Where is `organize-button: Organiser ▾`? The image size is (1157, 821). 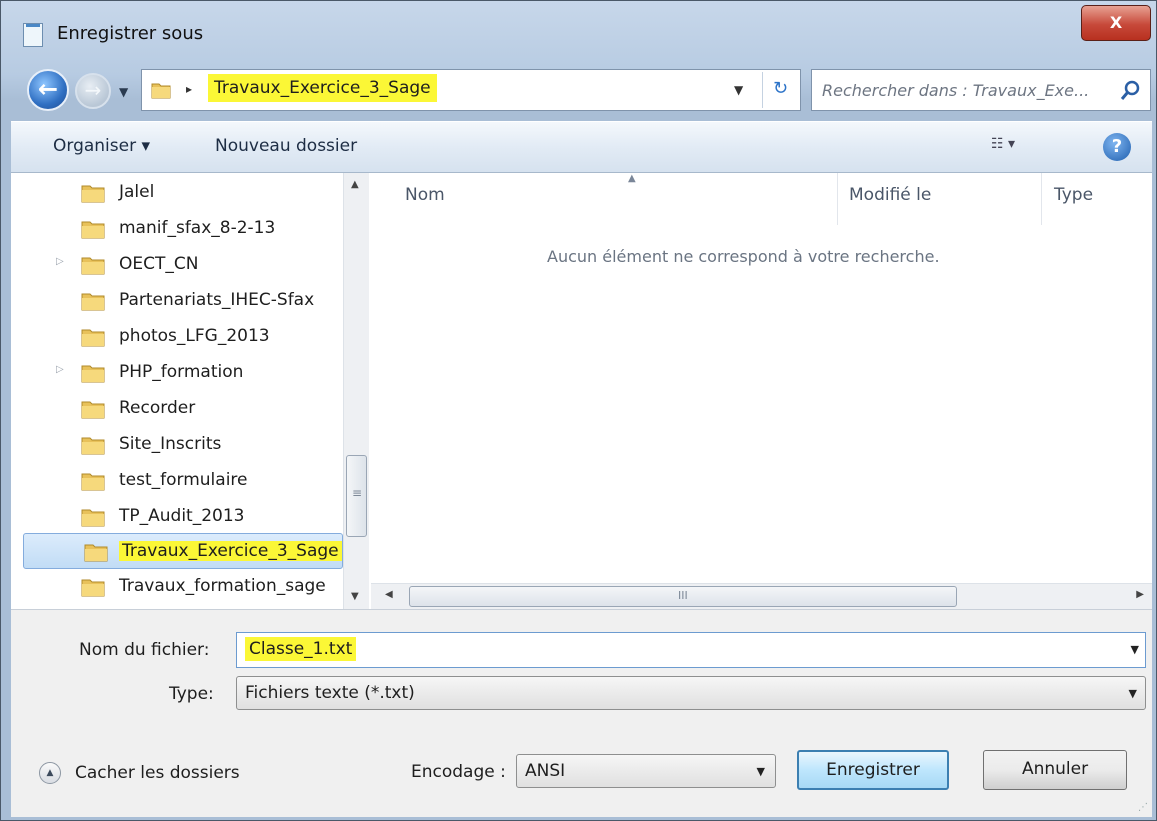
organize-button: Organiser ▾ is located at coordinates (101, 146).